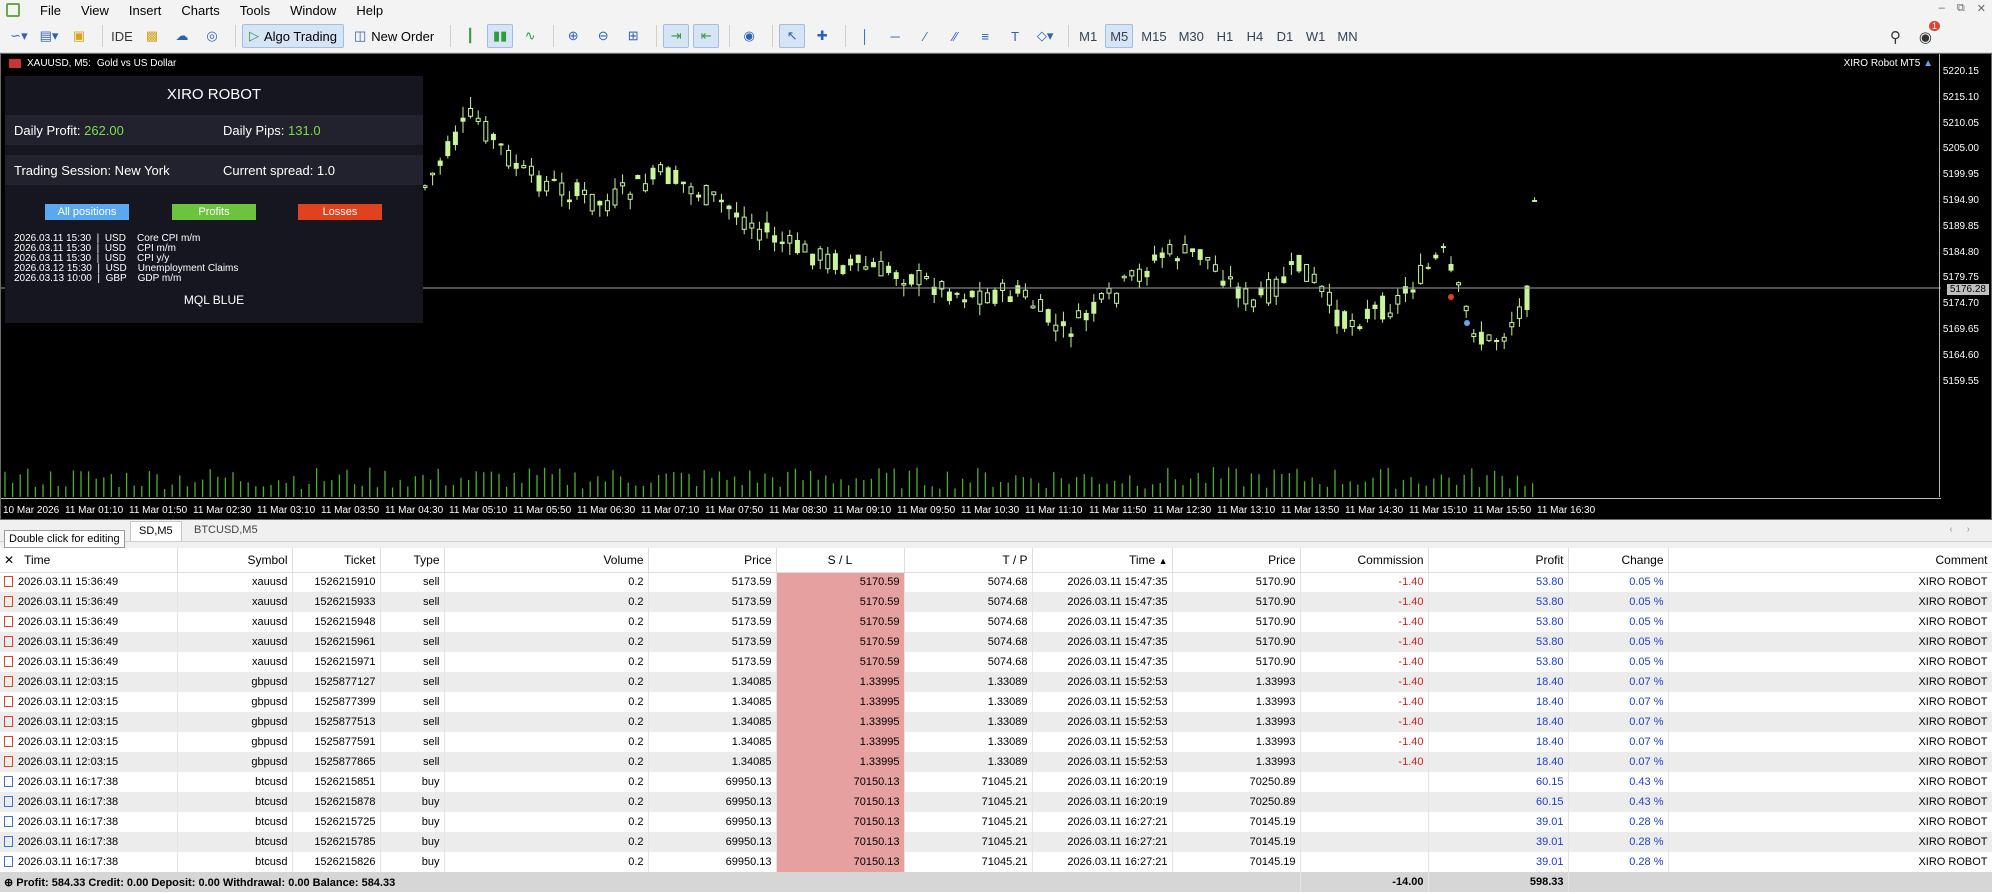  I want to click on crosshair-icon: ✚, so click(822, 36).